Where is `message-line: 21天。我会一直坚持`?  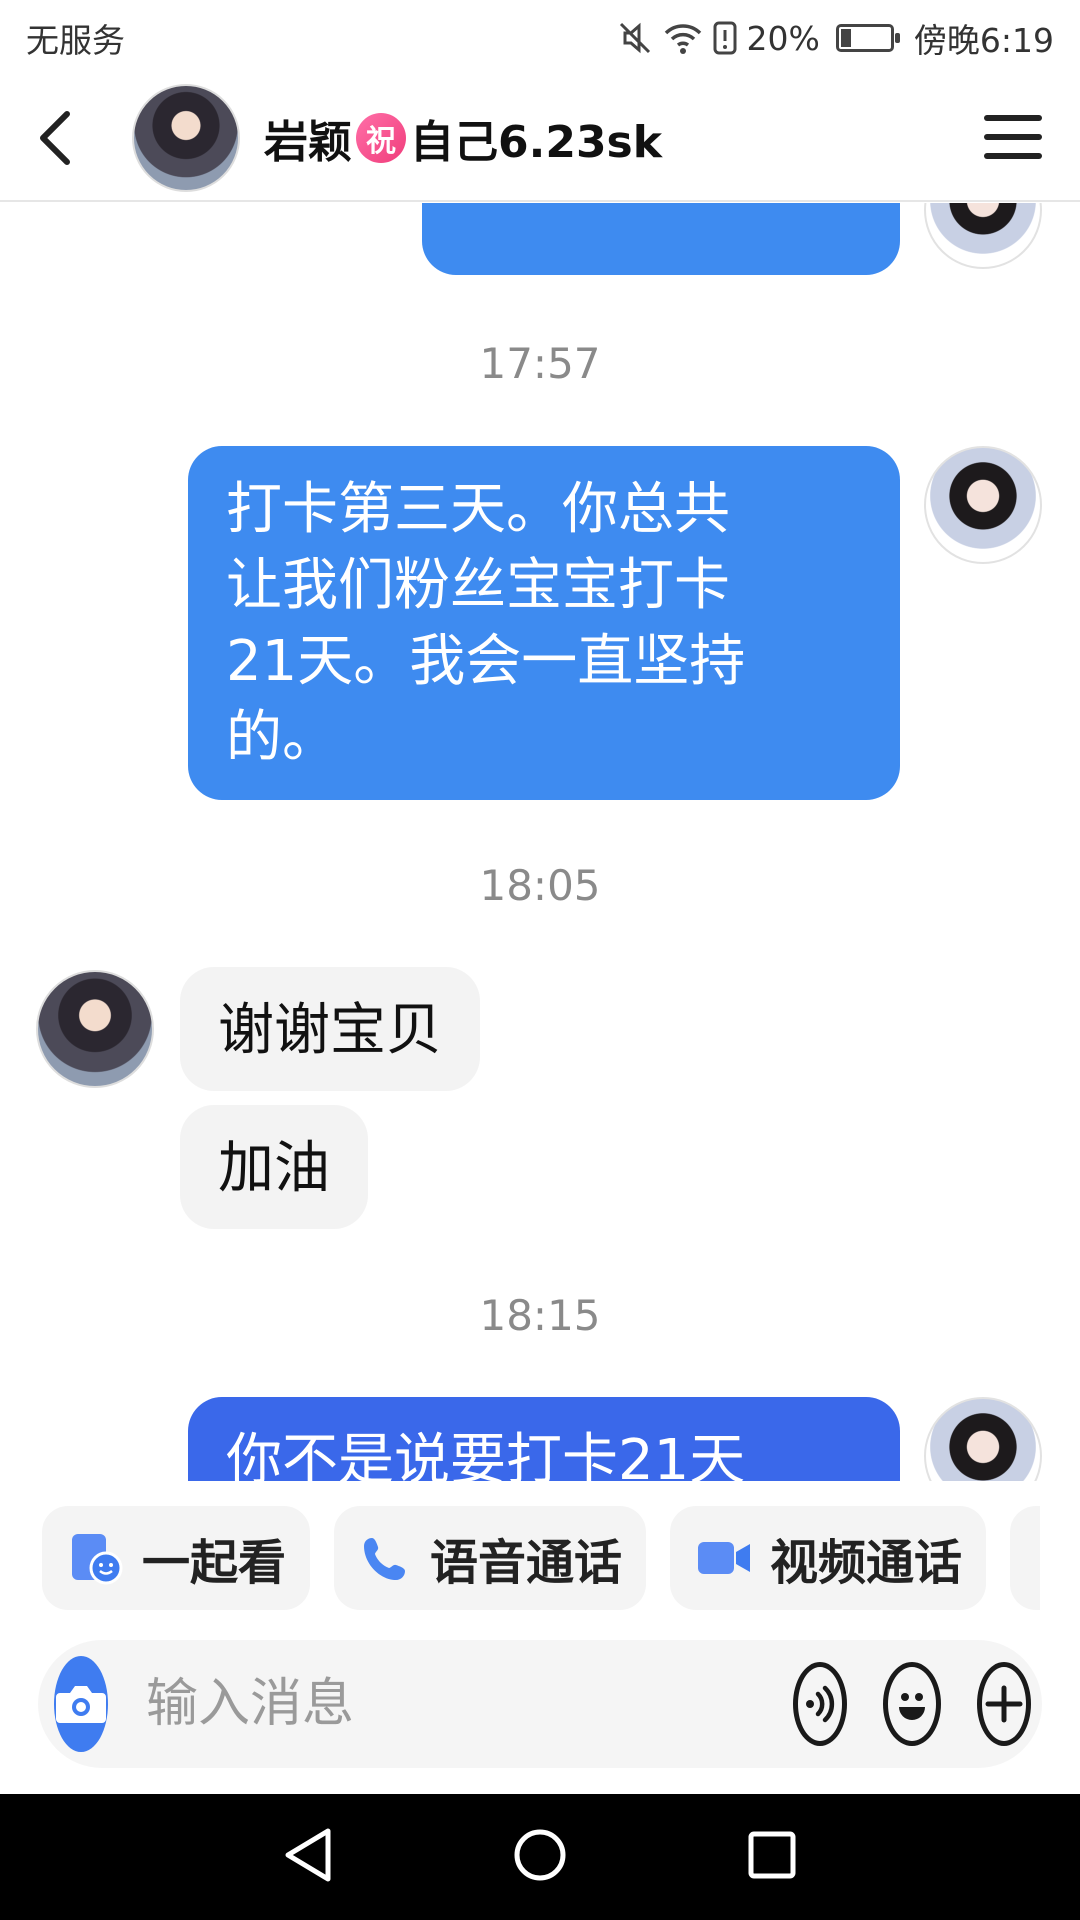
message-line: 21天。我会一直坚持 is located at coordinates (486, 661).